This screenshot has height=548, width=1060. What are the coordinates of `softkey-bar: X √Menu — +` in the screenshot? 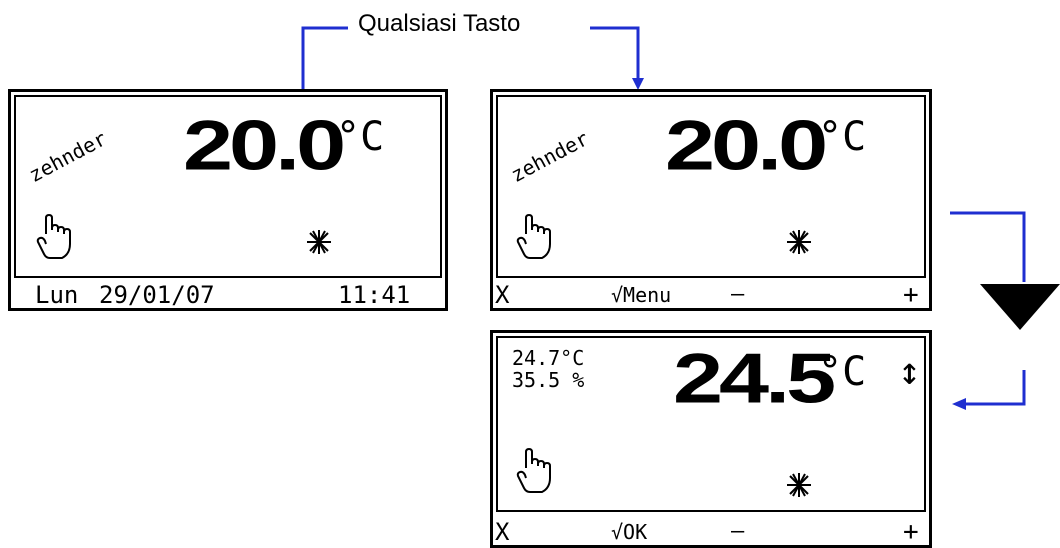 It's located at (711, 294).